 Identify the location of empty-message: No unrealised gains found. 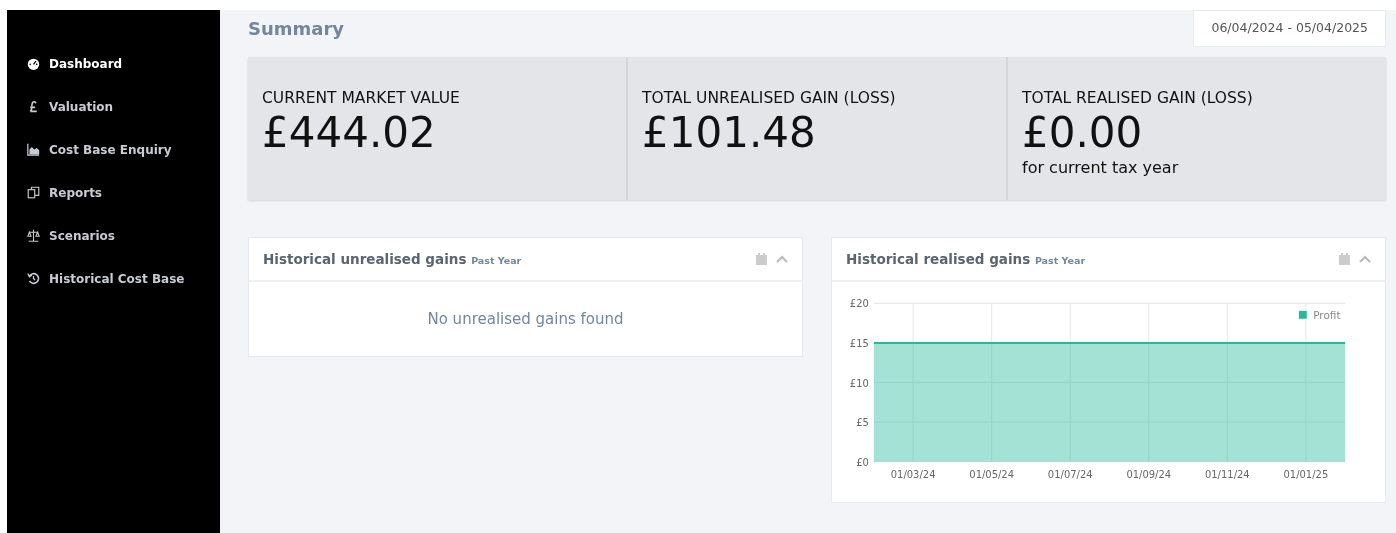
(525, 319).